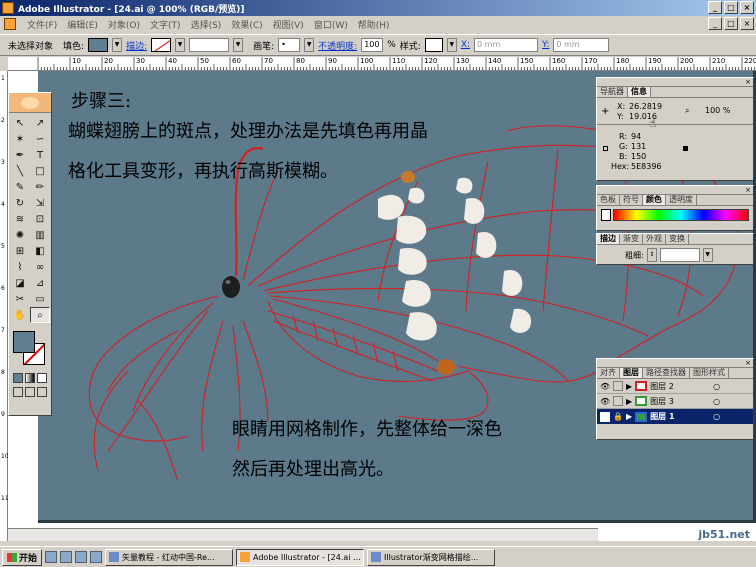 The image size is (756, 567). I want to click on screen-mode-menu-icon, so click(30, 392).